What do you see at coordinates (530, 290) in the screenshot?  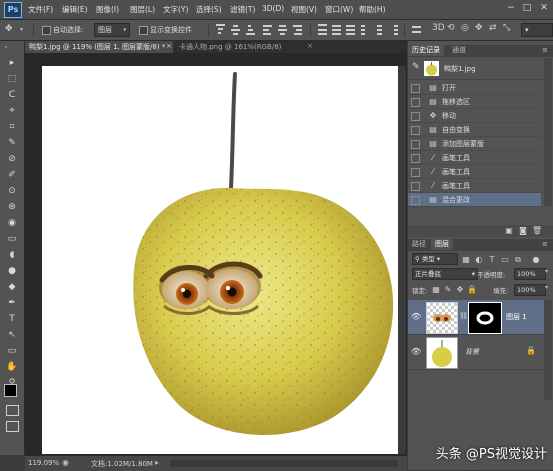 I see `fill-field: 100%` at bounding box center [530, 290].